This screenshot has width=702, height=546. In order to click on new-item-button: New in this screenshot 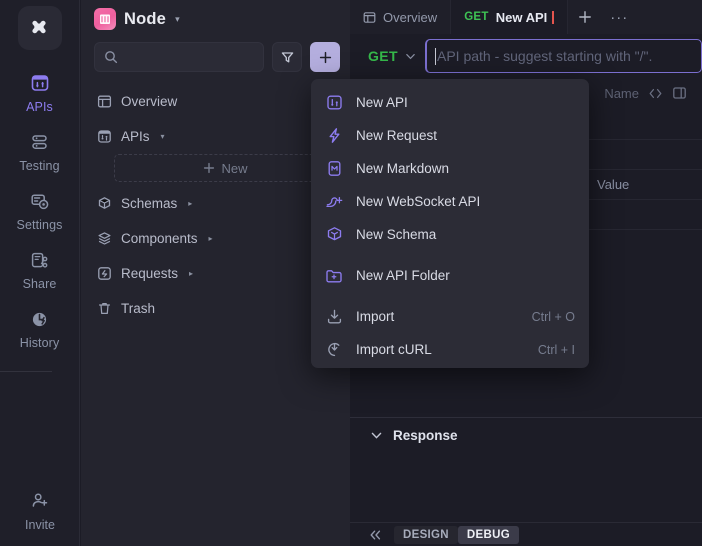, I will do `click(225, 168)`.